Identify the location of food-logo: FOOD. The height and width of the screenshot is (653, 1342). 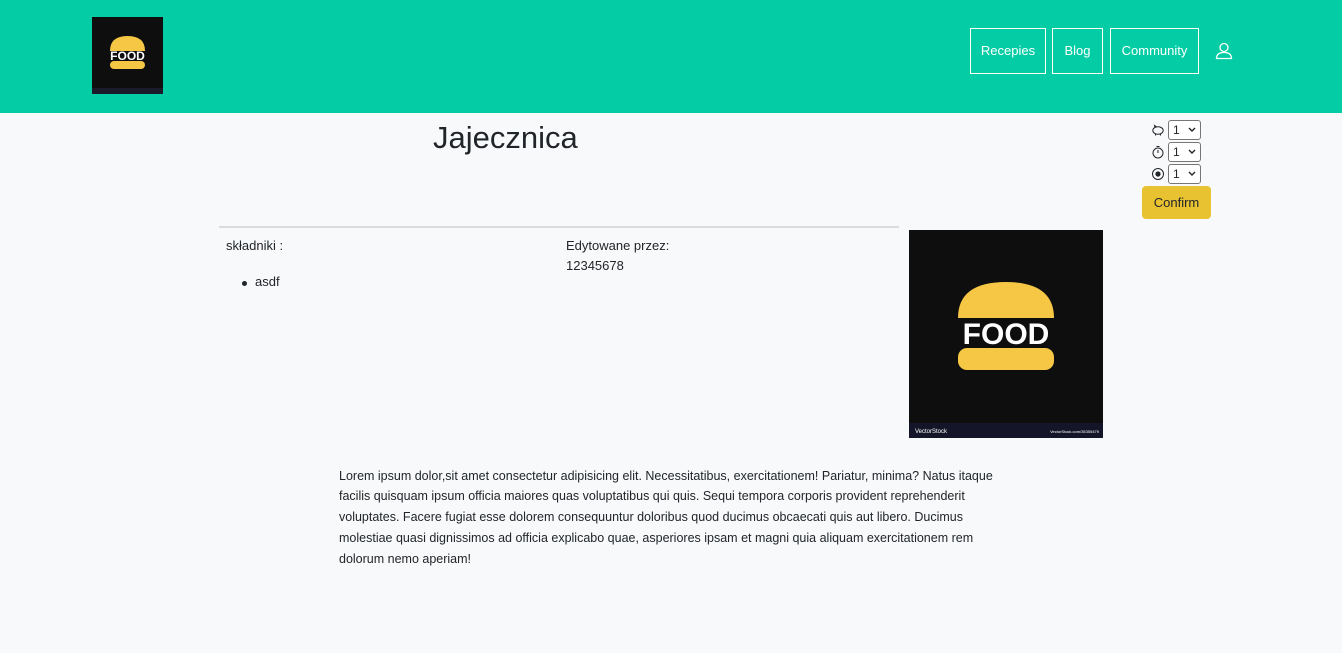
(127, 55).